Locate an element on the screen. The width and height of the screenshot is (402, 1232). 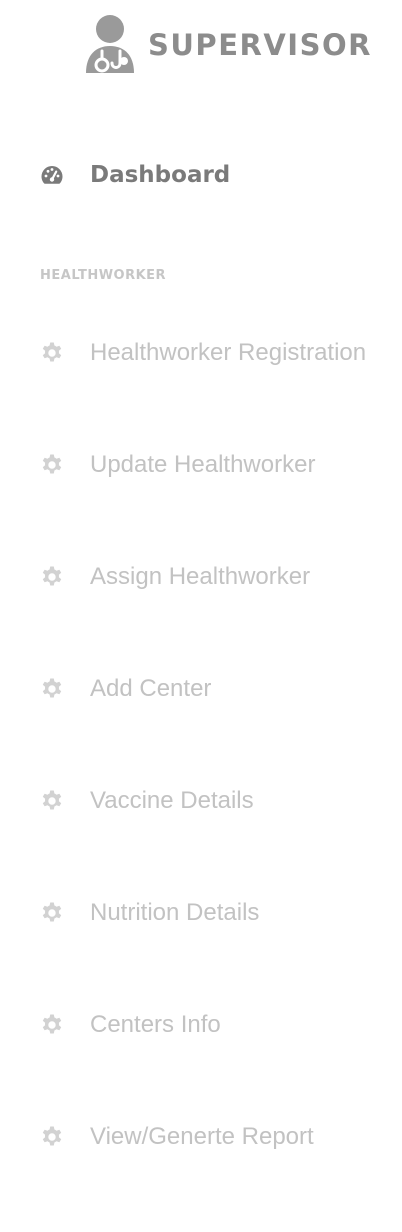
nav-item-centers-info: Centers Info is located at coordinates (221, 1025).